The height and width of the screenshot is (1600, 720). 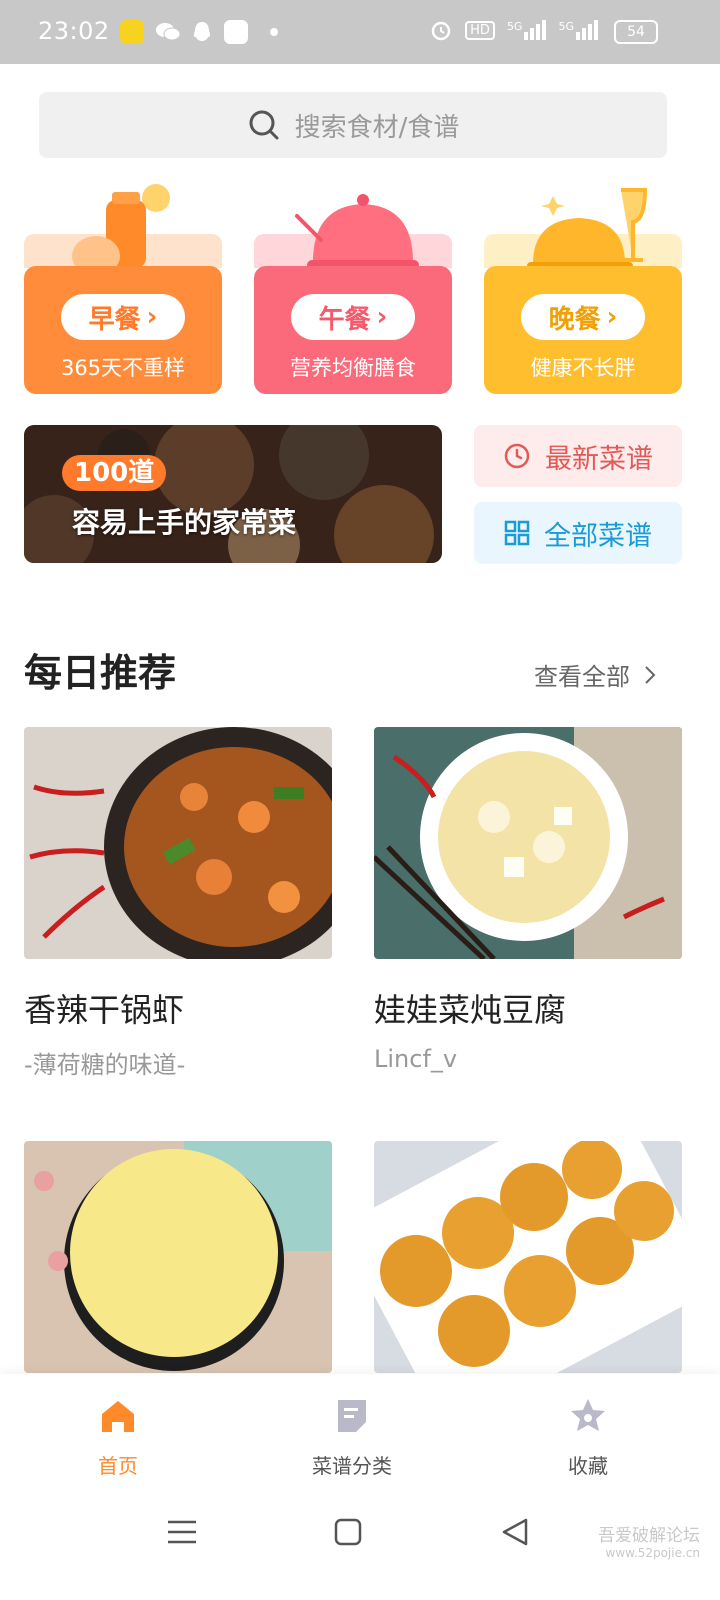 I want to click on tab-categories-label: 菜谱分类, so click(x=352, y=1466).